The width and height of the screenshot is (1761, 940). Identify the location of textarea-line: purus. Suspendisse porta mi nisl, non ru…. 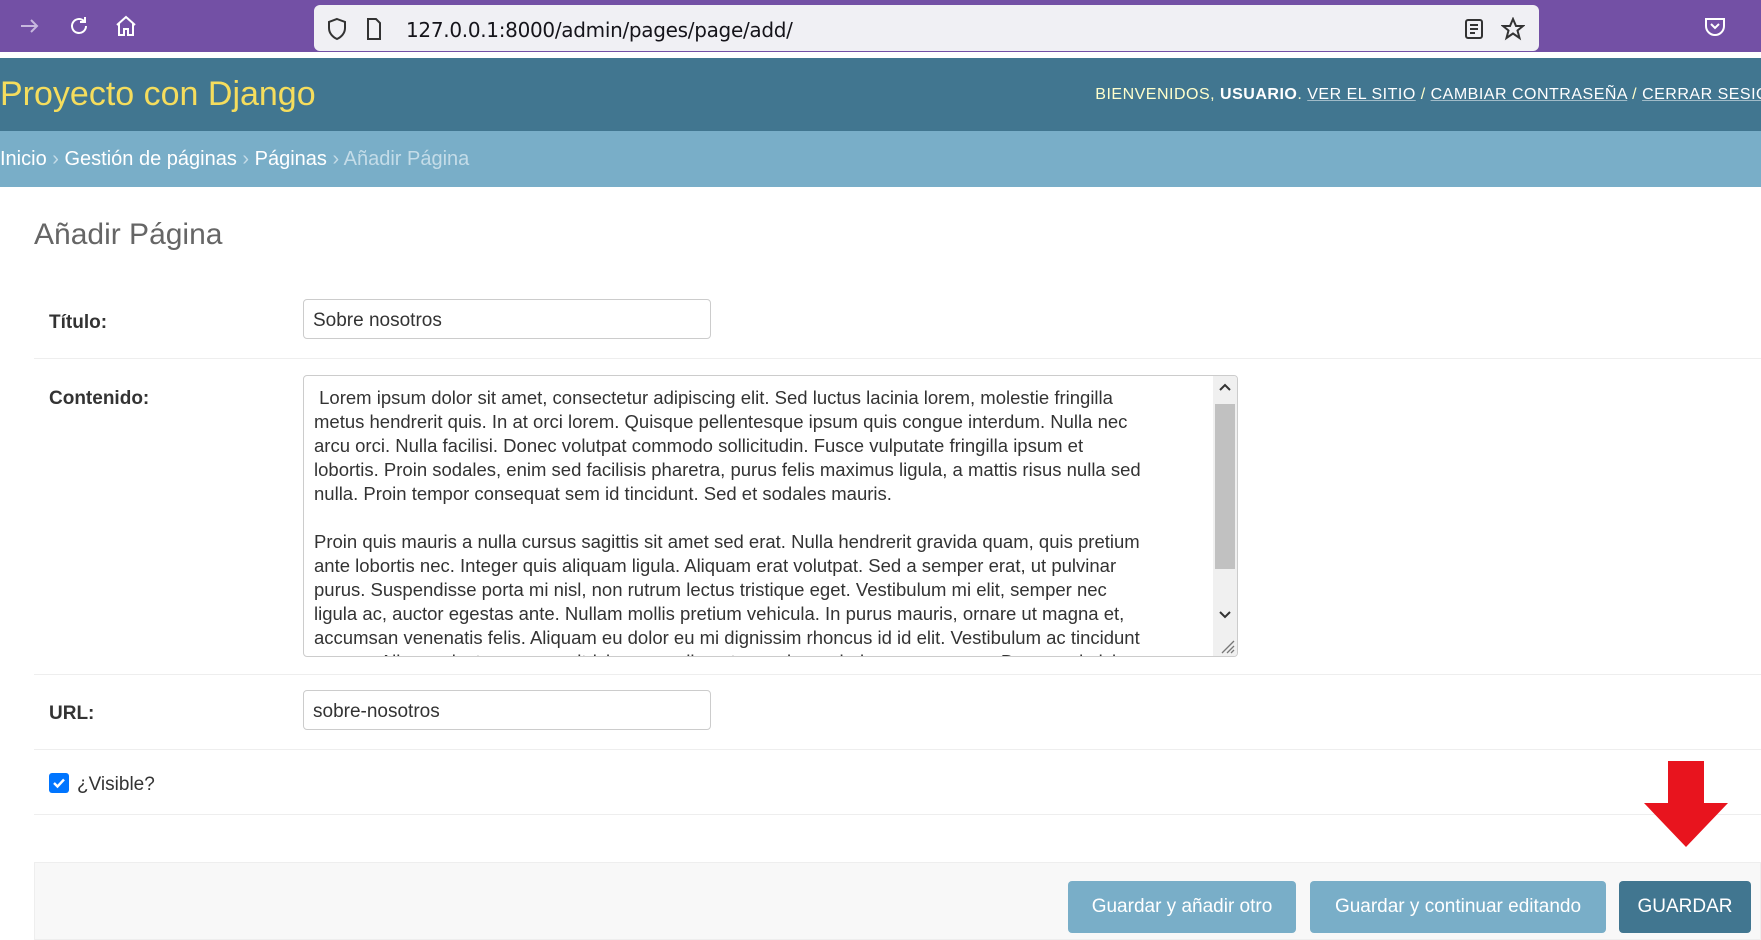
(710, 589).